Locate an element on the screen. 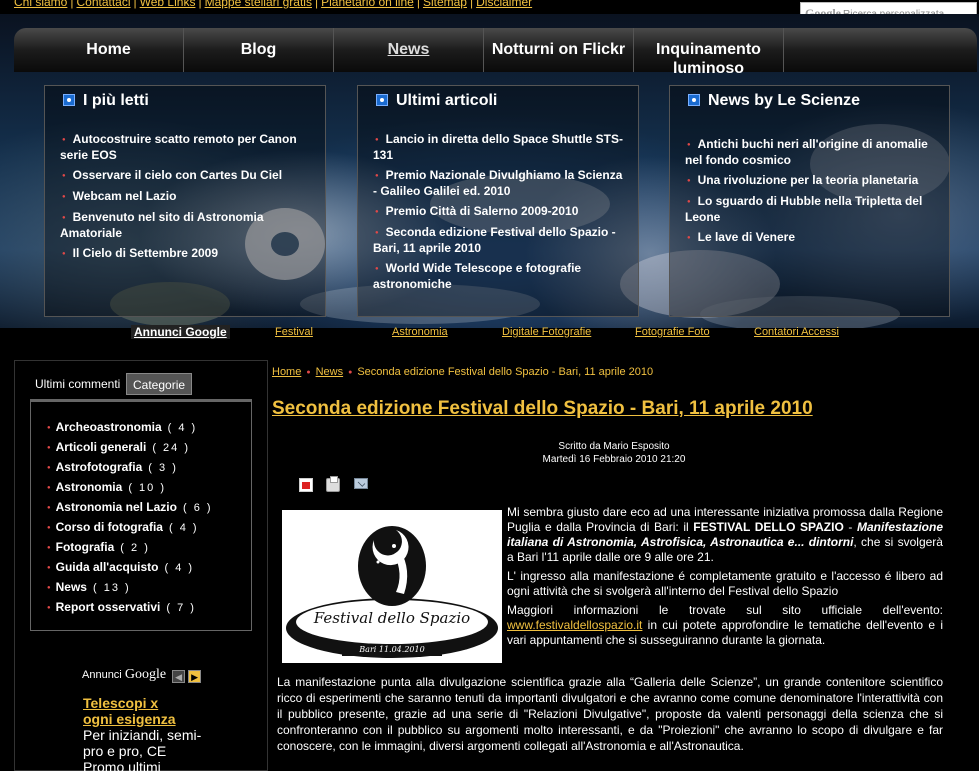 The width and height of the screenshot is (979, 771). top-link-disclaimer: Disclaimer is located at coordinates (504, 4).